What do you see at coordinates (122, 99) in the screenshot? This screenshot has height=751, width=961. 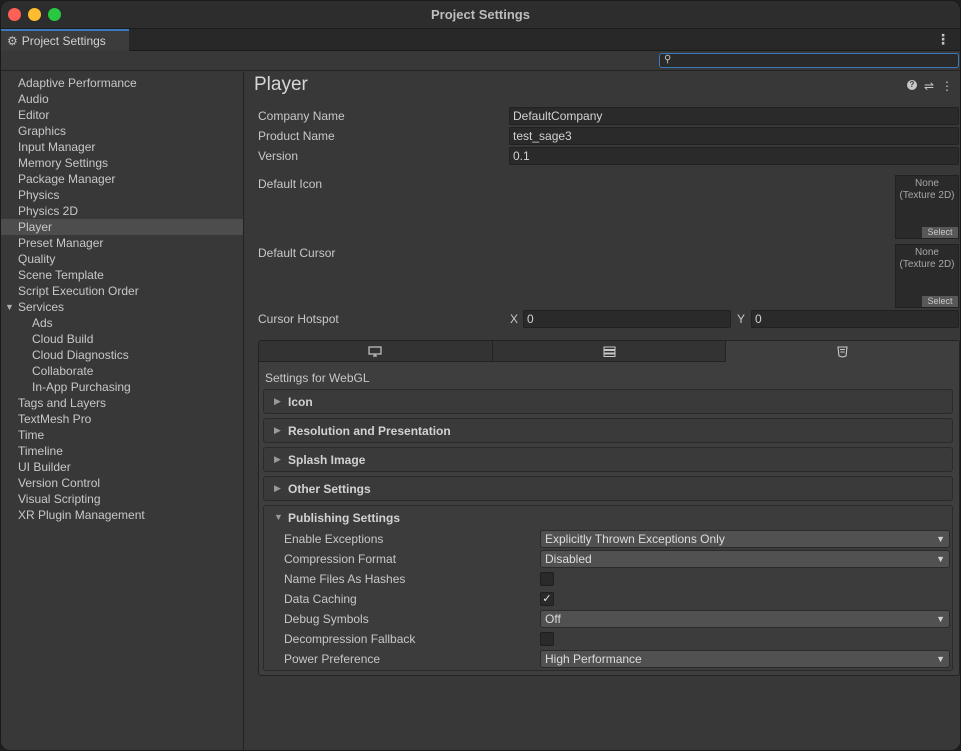 I see `sidebar-item-audio: Audio` at bounding box center [122, 99].